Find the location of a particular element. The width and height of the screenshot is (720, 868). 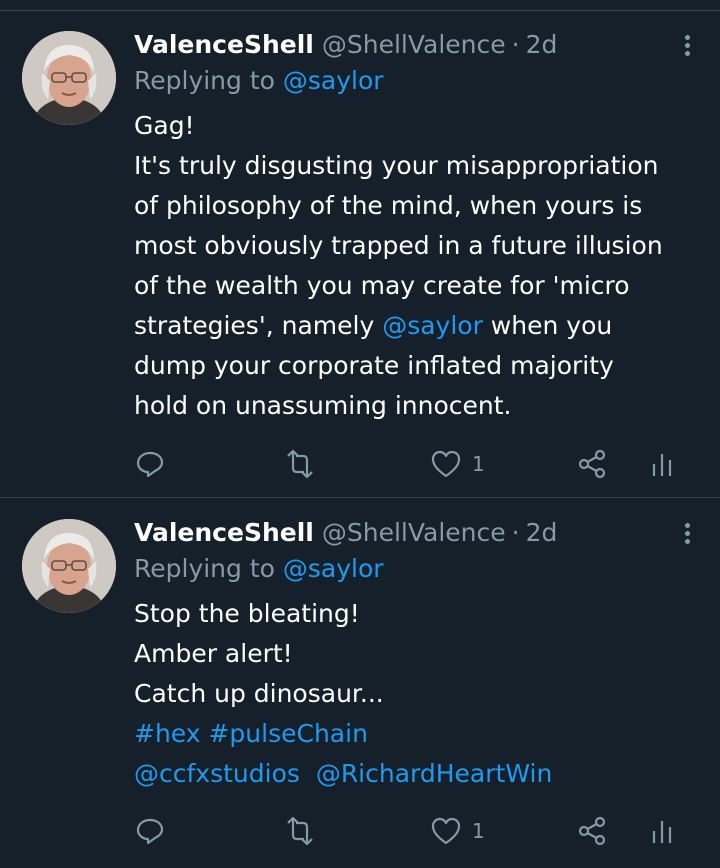

text-line: hold on unassuming innocent. is located at coordinates (323, 405).